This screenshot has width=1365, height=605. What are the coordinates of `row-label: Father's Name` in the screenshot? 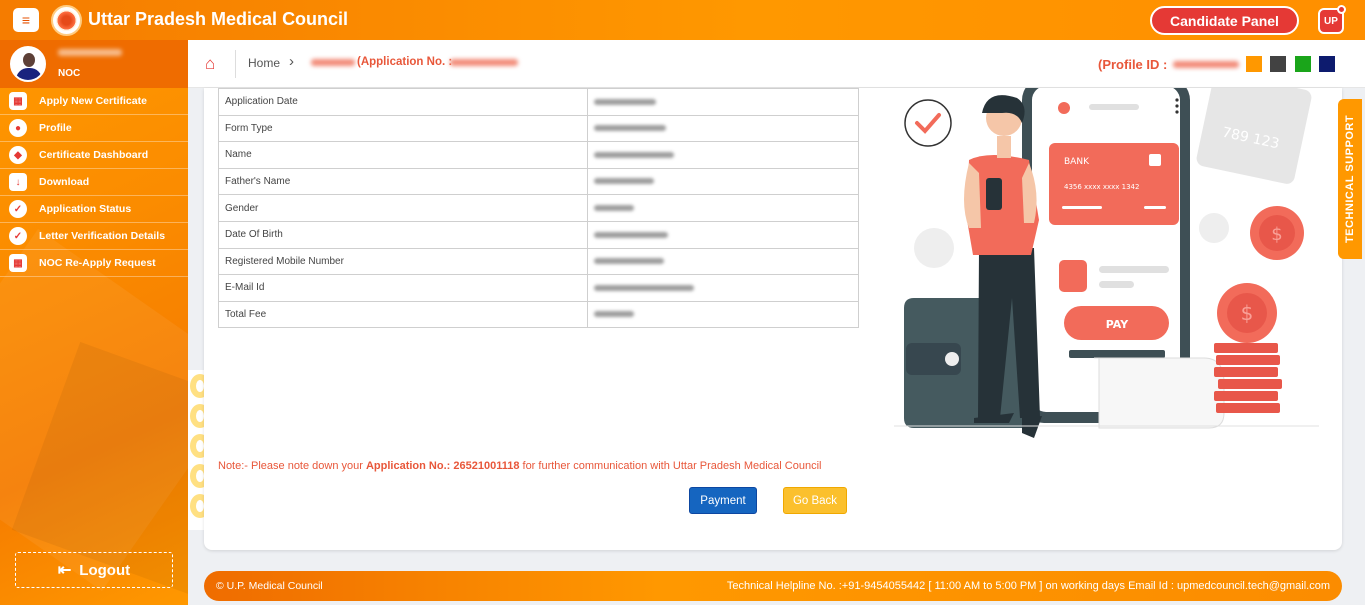 It's located at (403, 181).